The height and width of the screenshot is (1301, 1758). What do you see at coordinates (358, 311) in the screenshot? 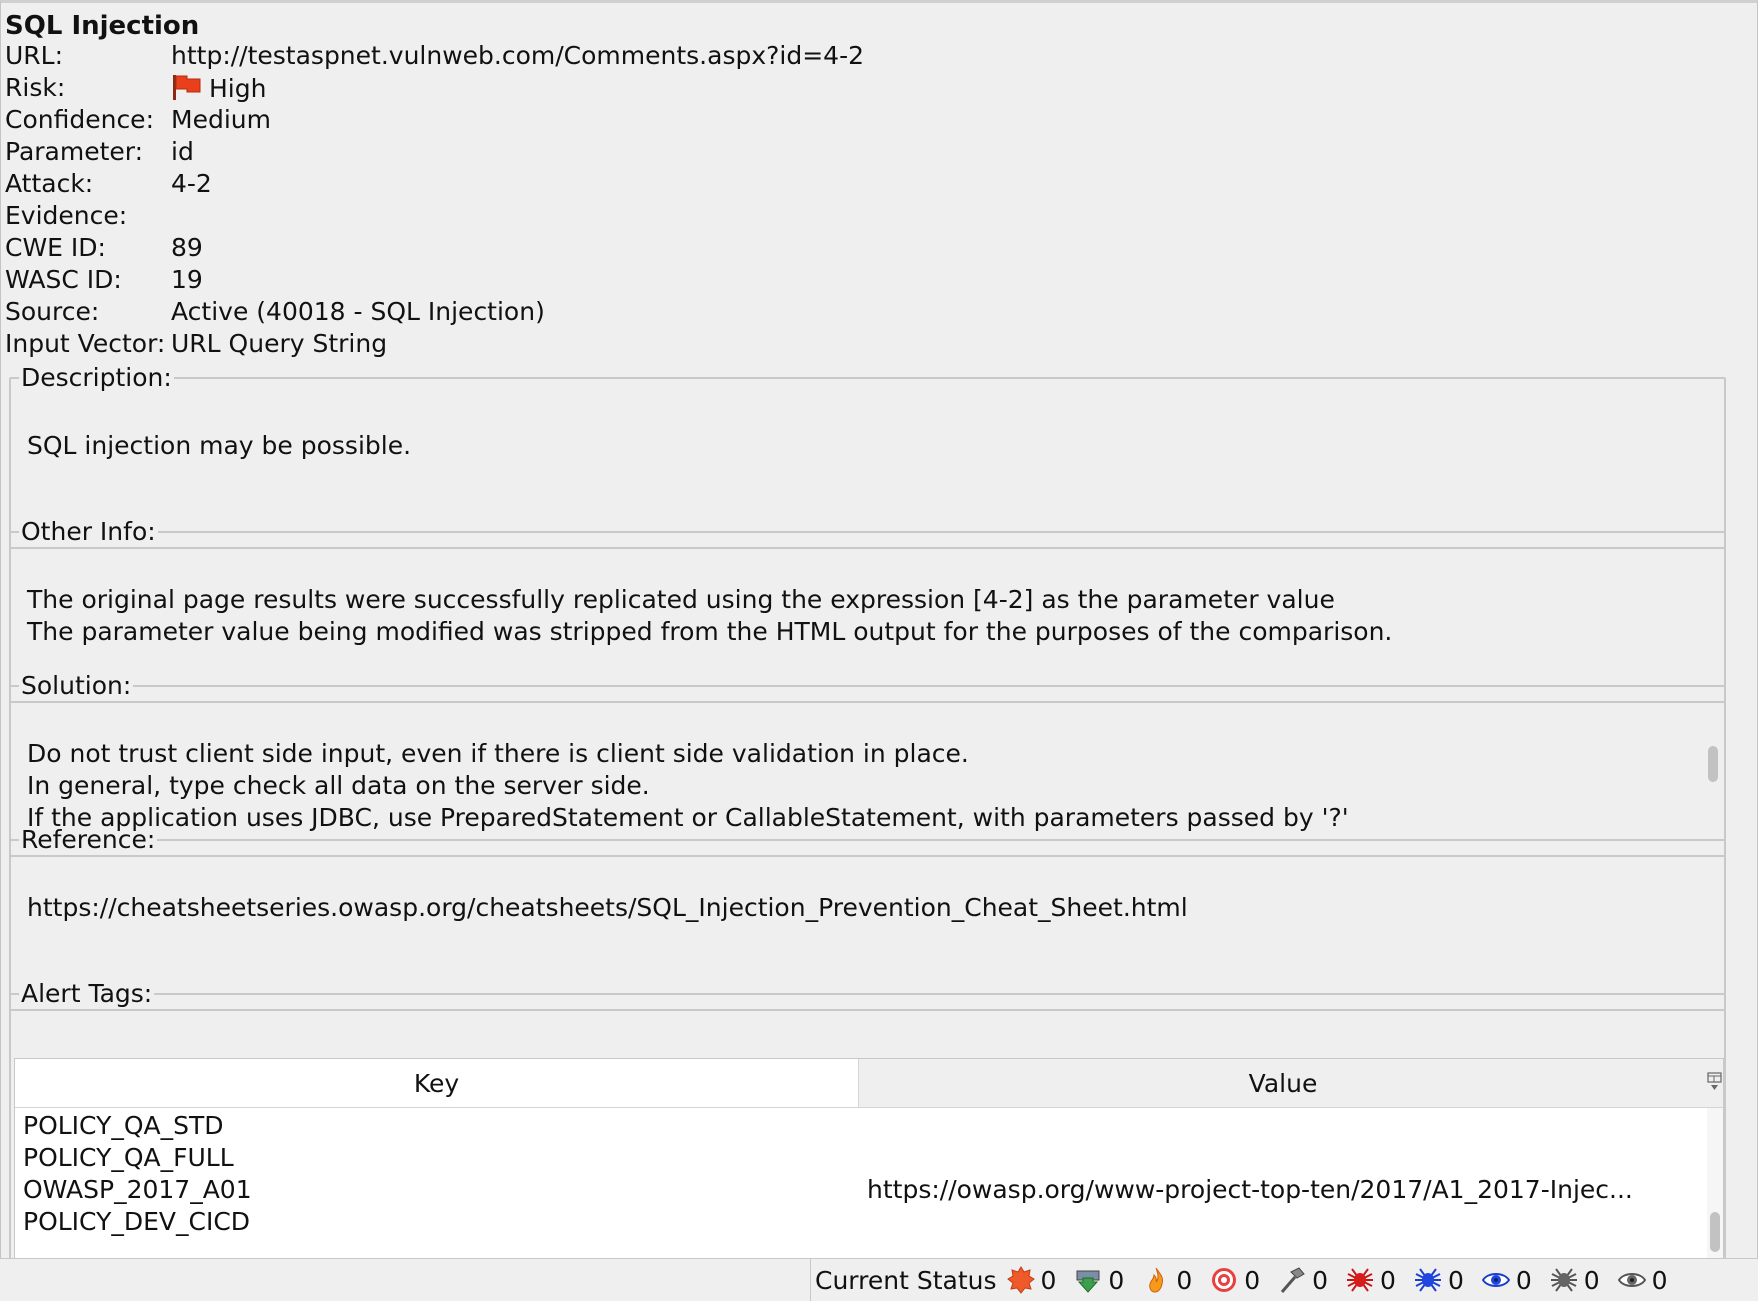
I see `source-value: Active (40018 - SQL Injection)` at bounding box center [358, 311].